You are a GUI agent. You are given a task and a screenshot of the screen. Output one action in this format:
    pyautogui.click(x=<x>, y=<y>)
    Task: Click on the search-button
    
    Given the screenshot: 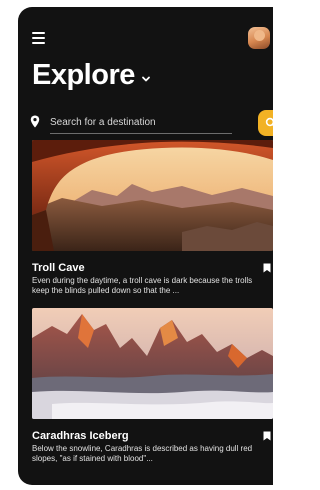 What is the action you would take?
    pyautogui.click(x=265, y=123)
    